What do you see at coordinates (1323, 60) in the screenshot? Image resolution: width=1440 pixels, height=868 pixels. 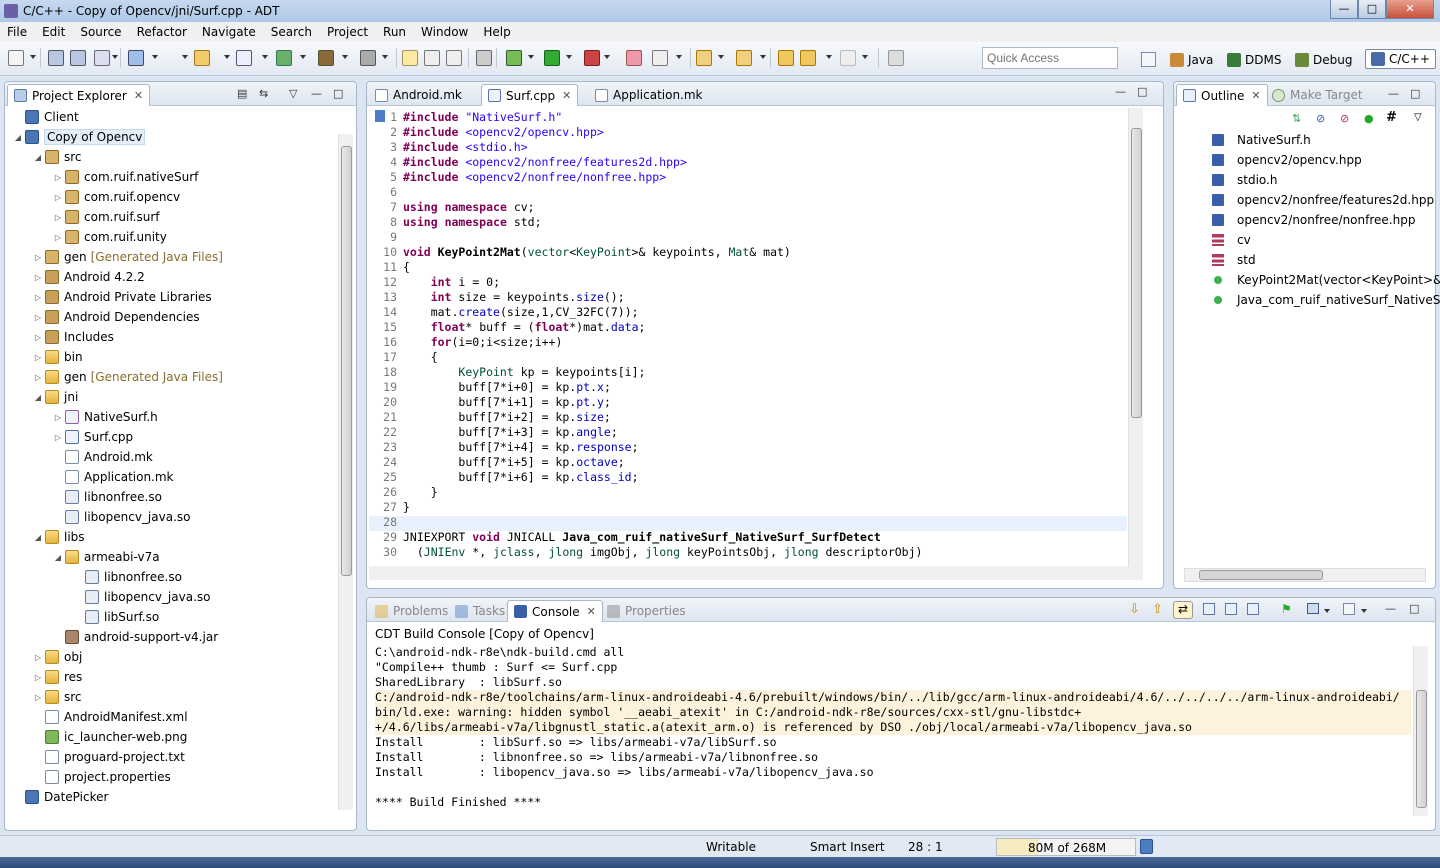 I see `perspective-debug: Debug` at bounding box center [1323, 60].